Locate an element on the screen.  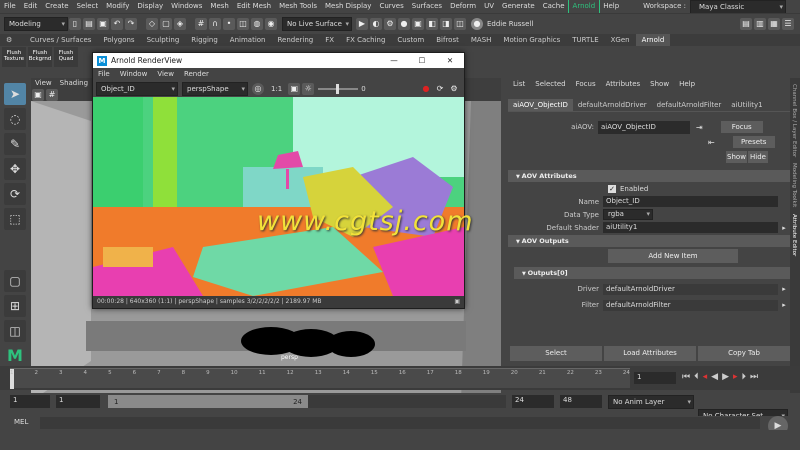
menu-generate: Generate is located at coordinates (518, 6).